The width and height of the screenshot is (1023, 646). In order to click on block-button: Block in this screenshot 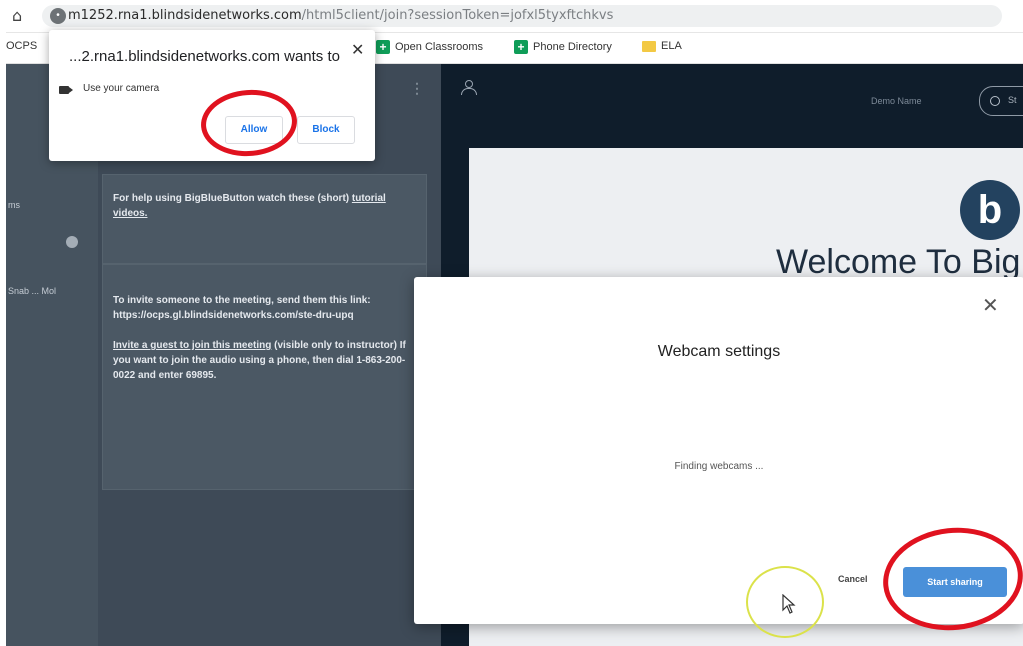, I will do `click(326, 130)`.